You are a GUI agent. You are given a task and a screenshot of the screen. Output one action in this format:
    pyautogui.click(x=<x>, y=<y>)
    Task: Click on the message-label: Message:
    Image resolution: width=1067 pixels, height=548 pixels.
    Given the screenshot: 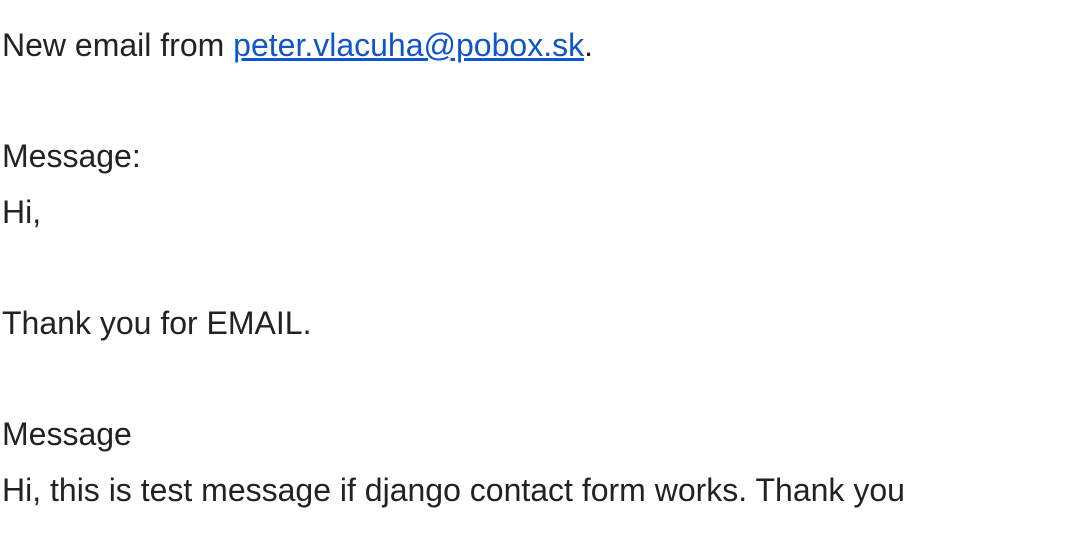 What is the action you would take?
    pyautogui.click(x=71, y=156)
    